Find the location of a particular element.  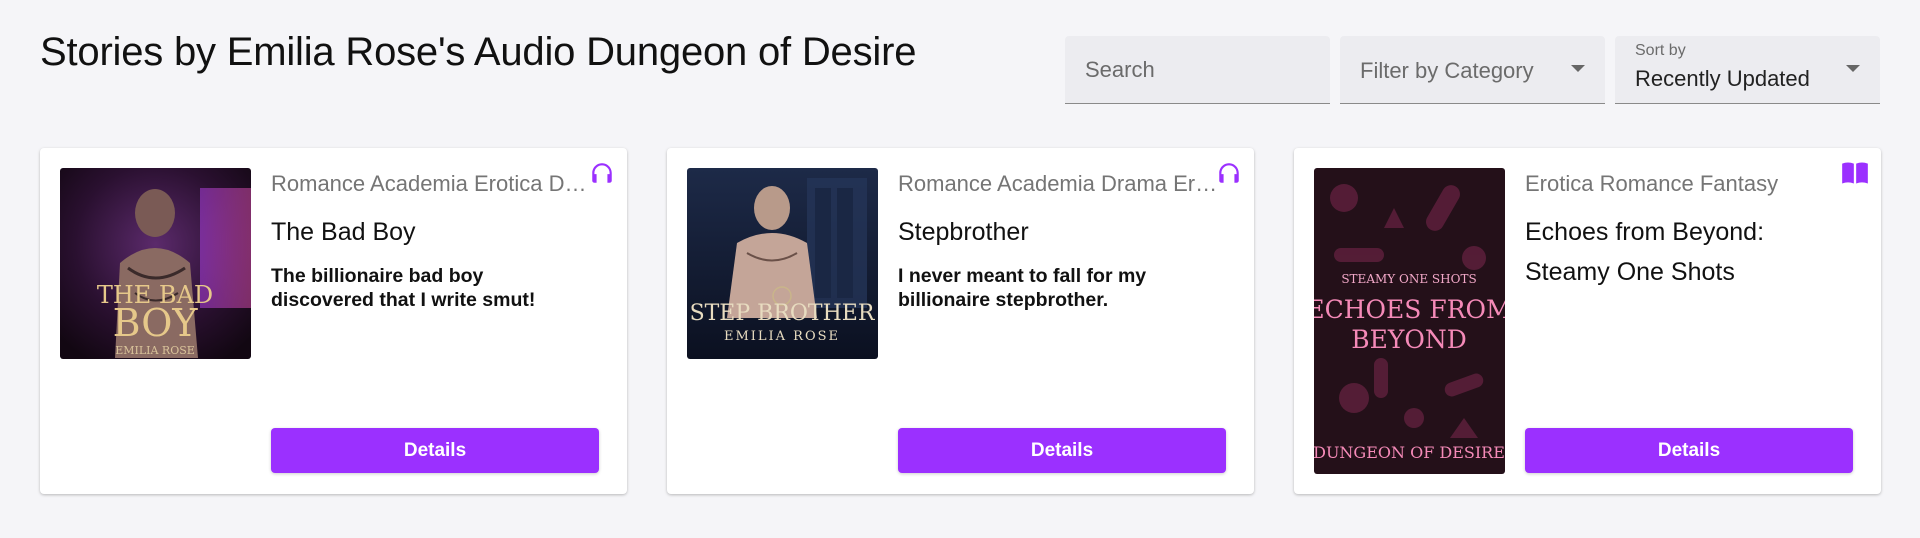

story-cover-image: THE BAD BOY EMILIA ROSE is located at coordinates (155, 263).